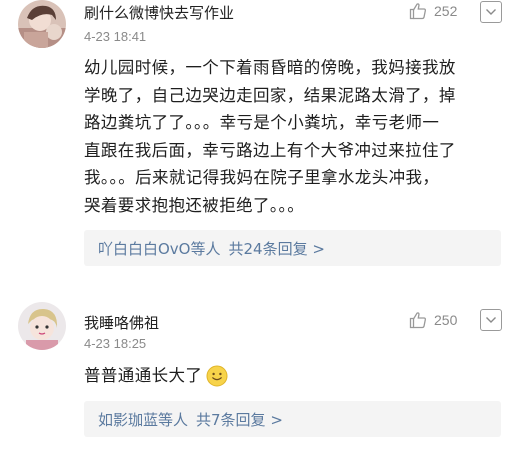  What do you see at coordinates (270, 95) in the screenshot?
I see `comment-text-line: 学晚了，自己边哭边走回家，结果泥路太滑了，掉` at bounding box center [270, 95].